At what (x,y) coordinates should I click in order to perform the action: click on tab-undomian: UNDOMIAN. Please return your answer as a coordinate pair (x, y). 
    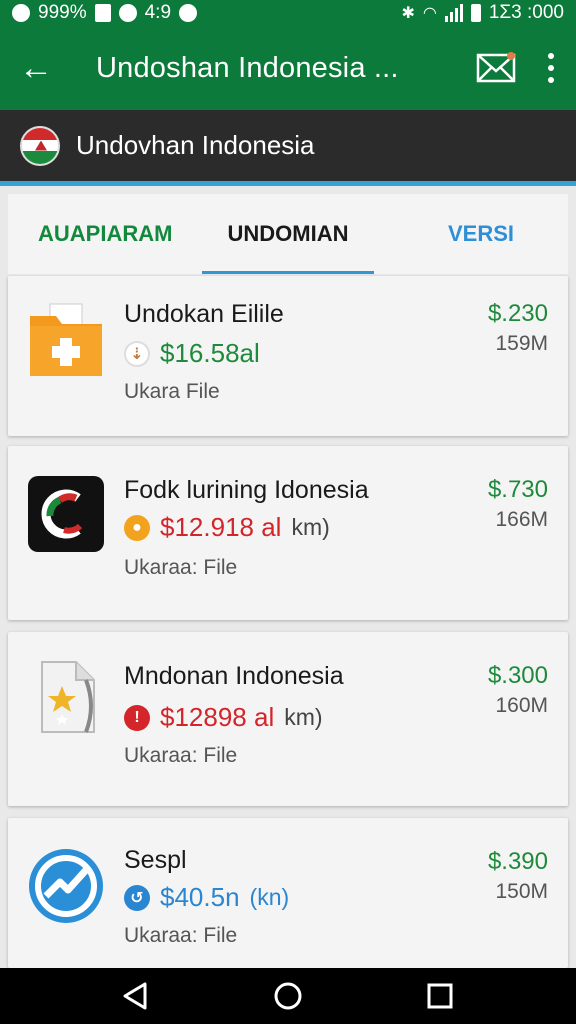
    Looking at the image, I should click on (288, 234).